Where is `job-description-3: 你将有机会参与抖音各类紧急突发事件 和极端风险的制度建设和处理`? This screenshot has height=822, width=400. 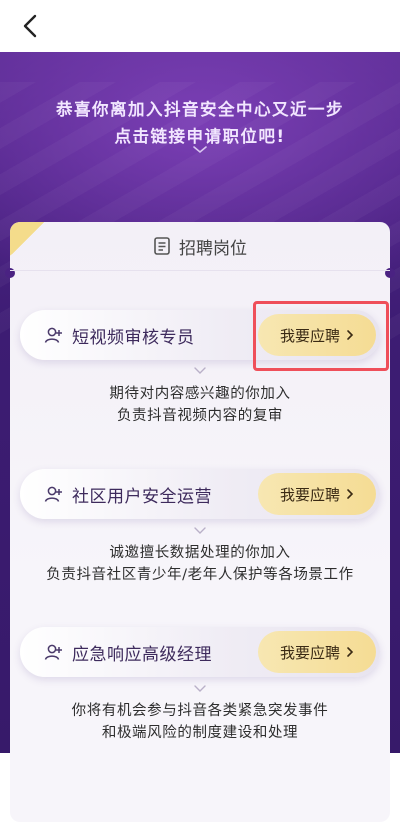 job-description-3: 你将有机会参与抖音各类紧急突发事件 和极端风险的制度建设和处理 is located at coordinates (200, 722).